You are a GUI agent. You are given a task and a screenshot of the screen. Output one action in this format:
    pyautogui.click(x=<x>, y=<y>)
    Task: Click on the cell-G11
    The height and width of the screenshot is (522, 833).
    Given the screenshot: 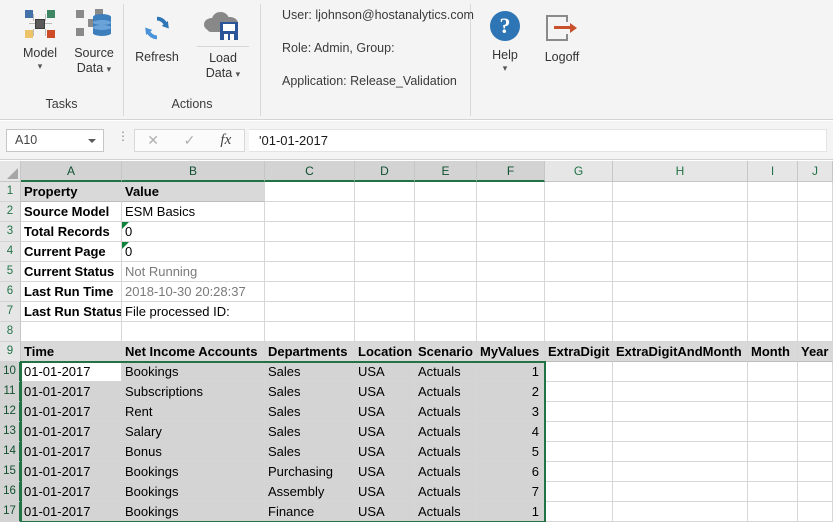 What is the action you would take?
    pyautogui.click(x=579, y=392)
    